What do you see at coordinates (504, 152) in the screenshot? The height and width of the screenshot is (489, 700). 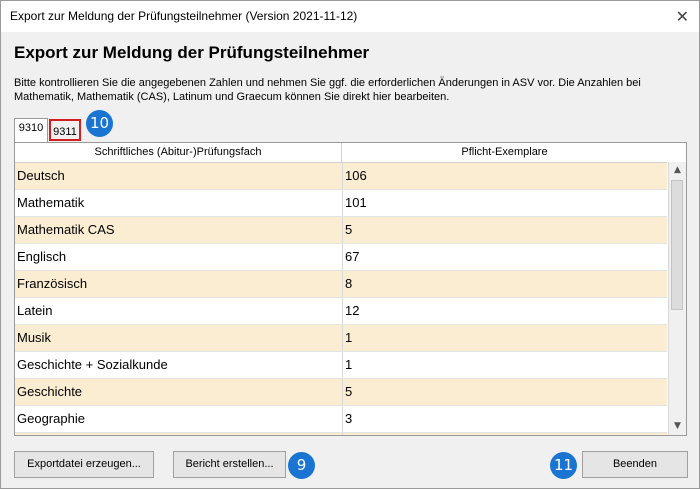 I see `column-header-copies: Pflicht-Exemplare` at bounding box center [504, 152].